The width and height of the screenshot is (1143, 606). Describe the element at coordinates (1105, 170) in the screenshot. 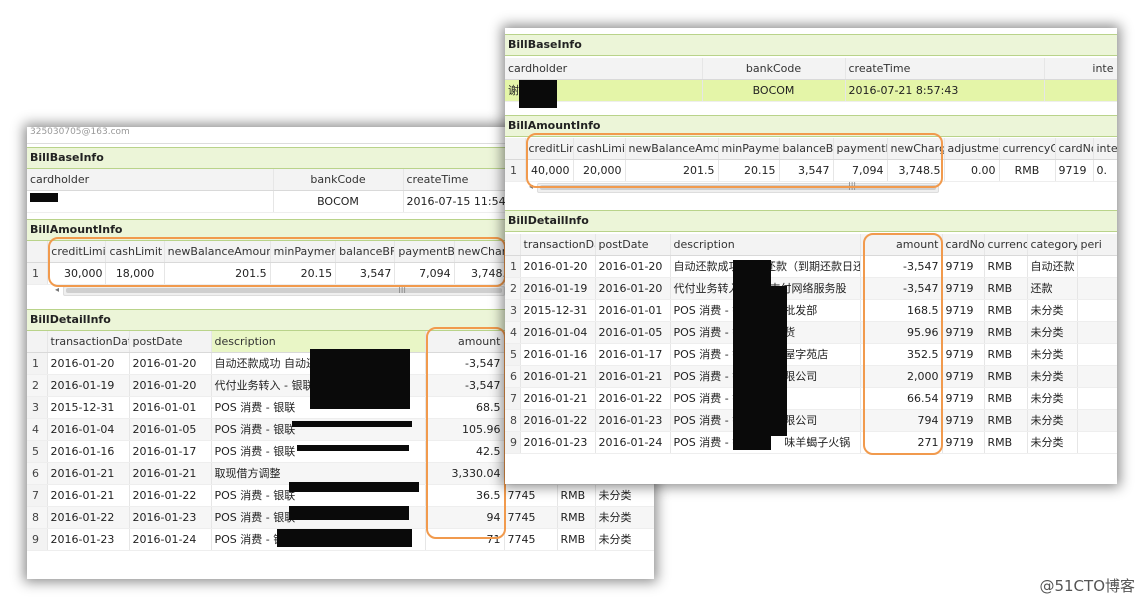

I see `cell-interest: 0.` at that location.